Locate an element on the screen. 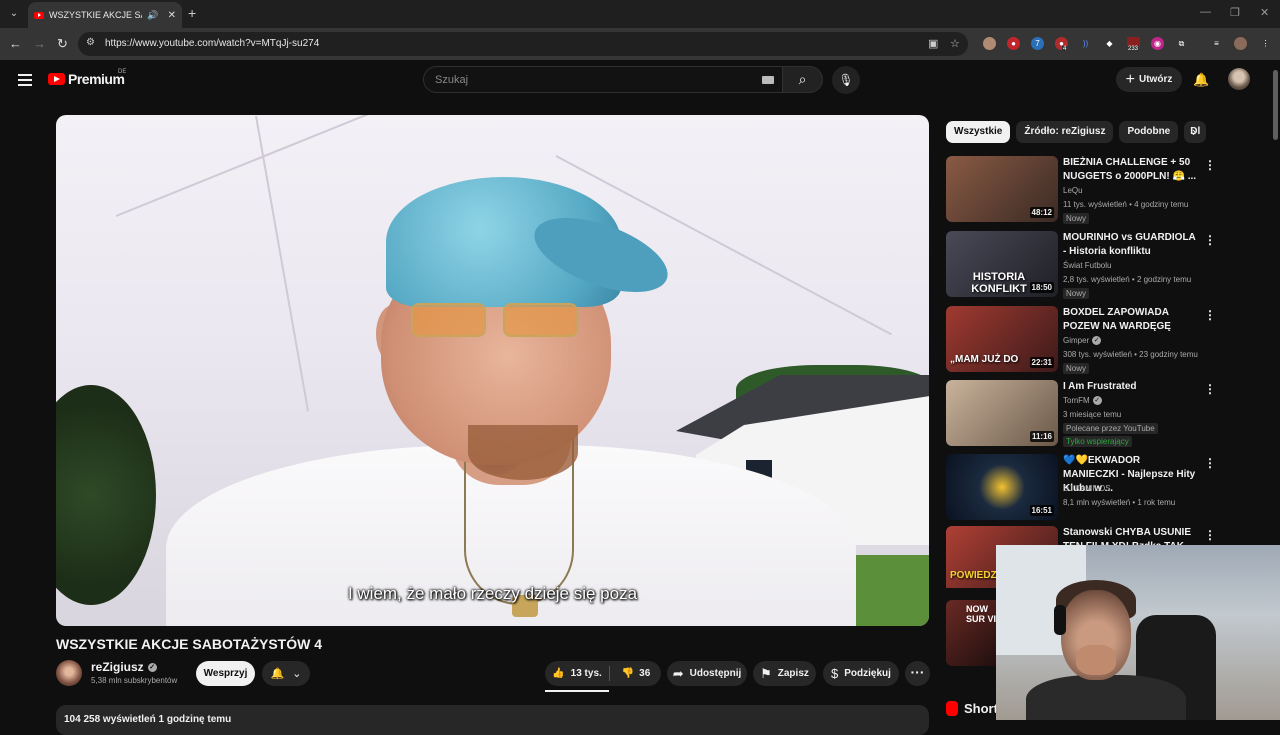  support-button: Wesprzyj is located at coordinates (225, 673).